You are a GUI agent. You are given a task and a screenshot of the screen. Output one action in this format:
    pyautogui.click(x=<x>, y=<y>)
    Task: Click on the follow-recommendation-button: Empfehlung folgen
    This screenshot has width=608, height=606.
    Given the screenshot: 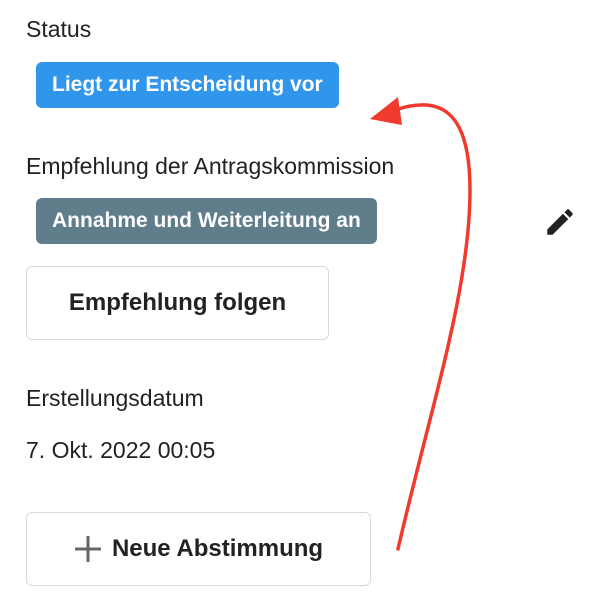 What is the action you would take?
    pyautogui.click(x=177, y=303)
    